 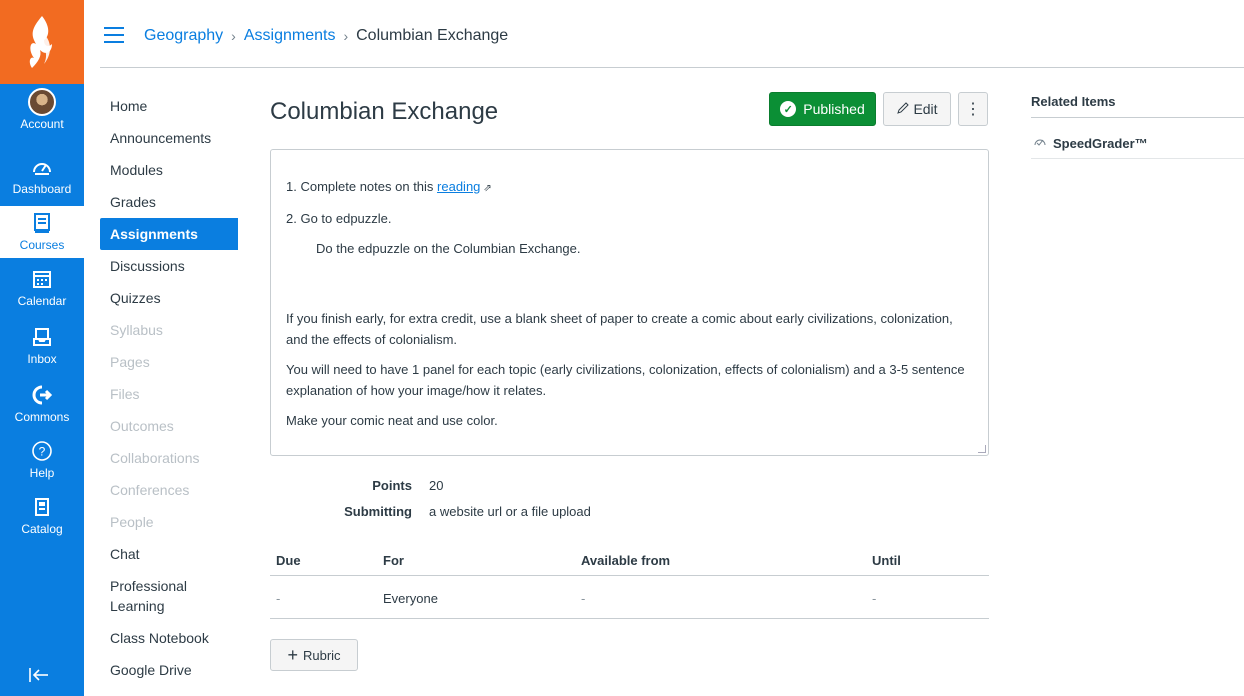 I want to click on column-header: Due, so click(x=288, y=560).